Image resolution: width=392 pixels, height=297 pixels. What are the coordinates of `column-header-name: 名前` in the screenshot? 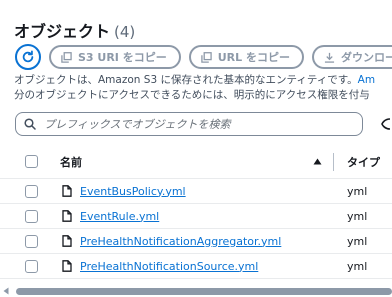 It's located at (71, 162).